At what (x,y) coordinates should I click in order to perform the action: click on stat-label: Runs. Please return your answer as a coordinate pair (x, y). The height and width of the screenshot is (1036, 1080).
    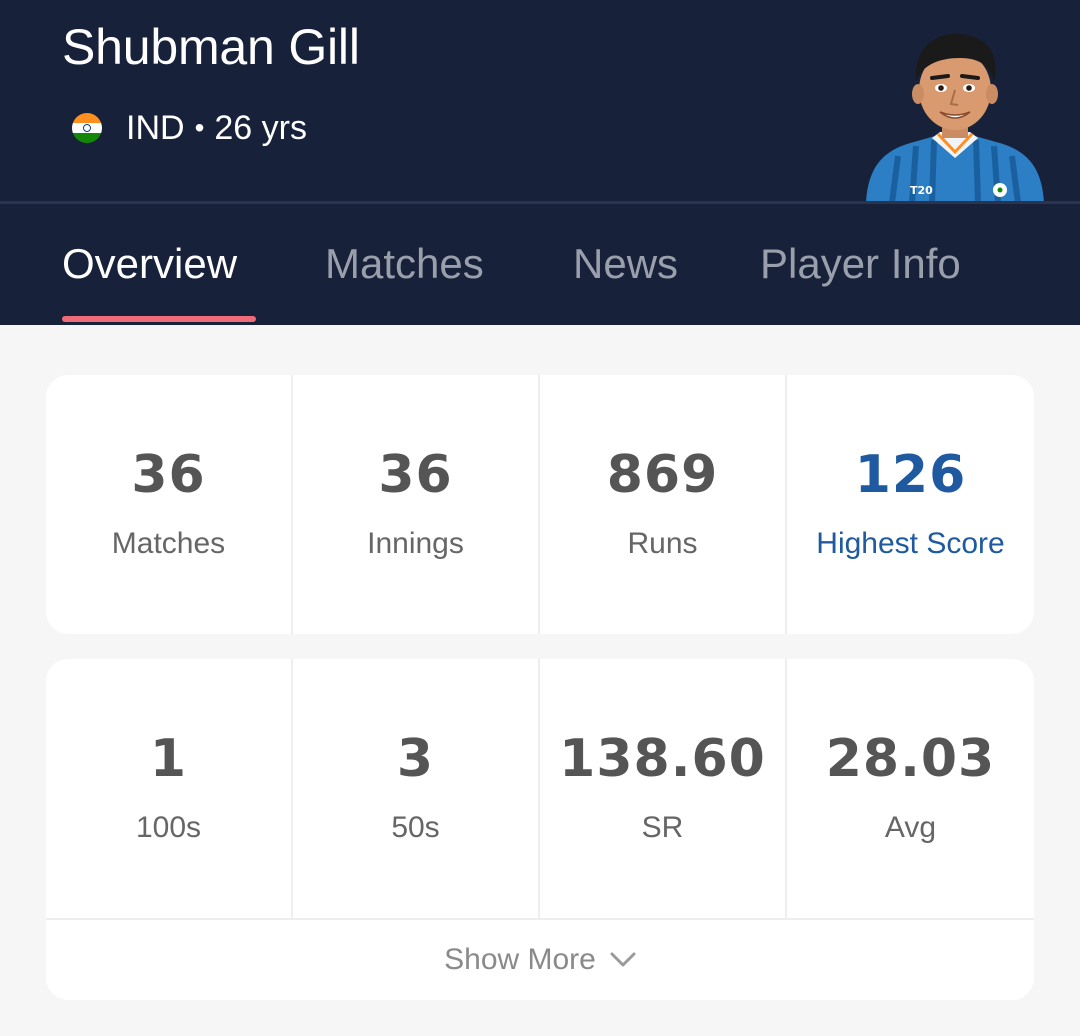
    Looking at the image, I should click on (662, 543).